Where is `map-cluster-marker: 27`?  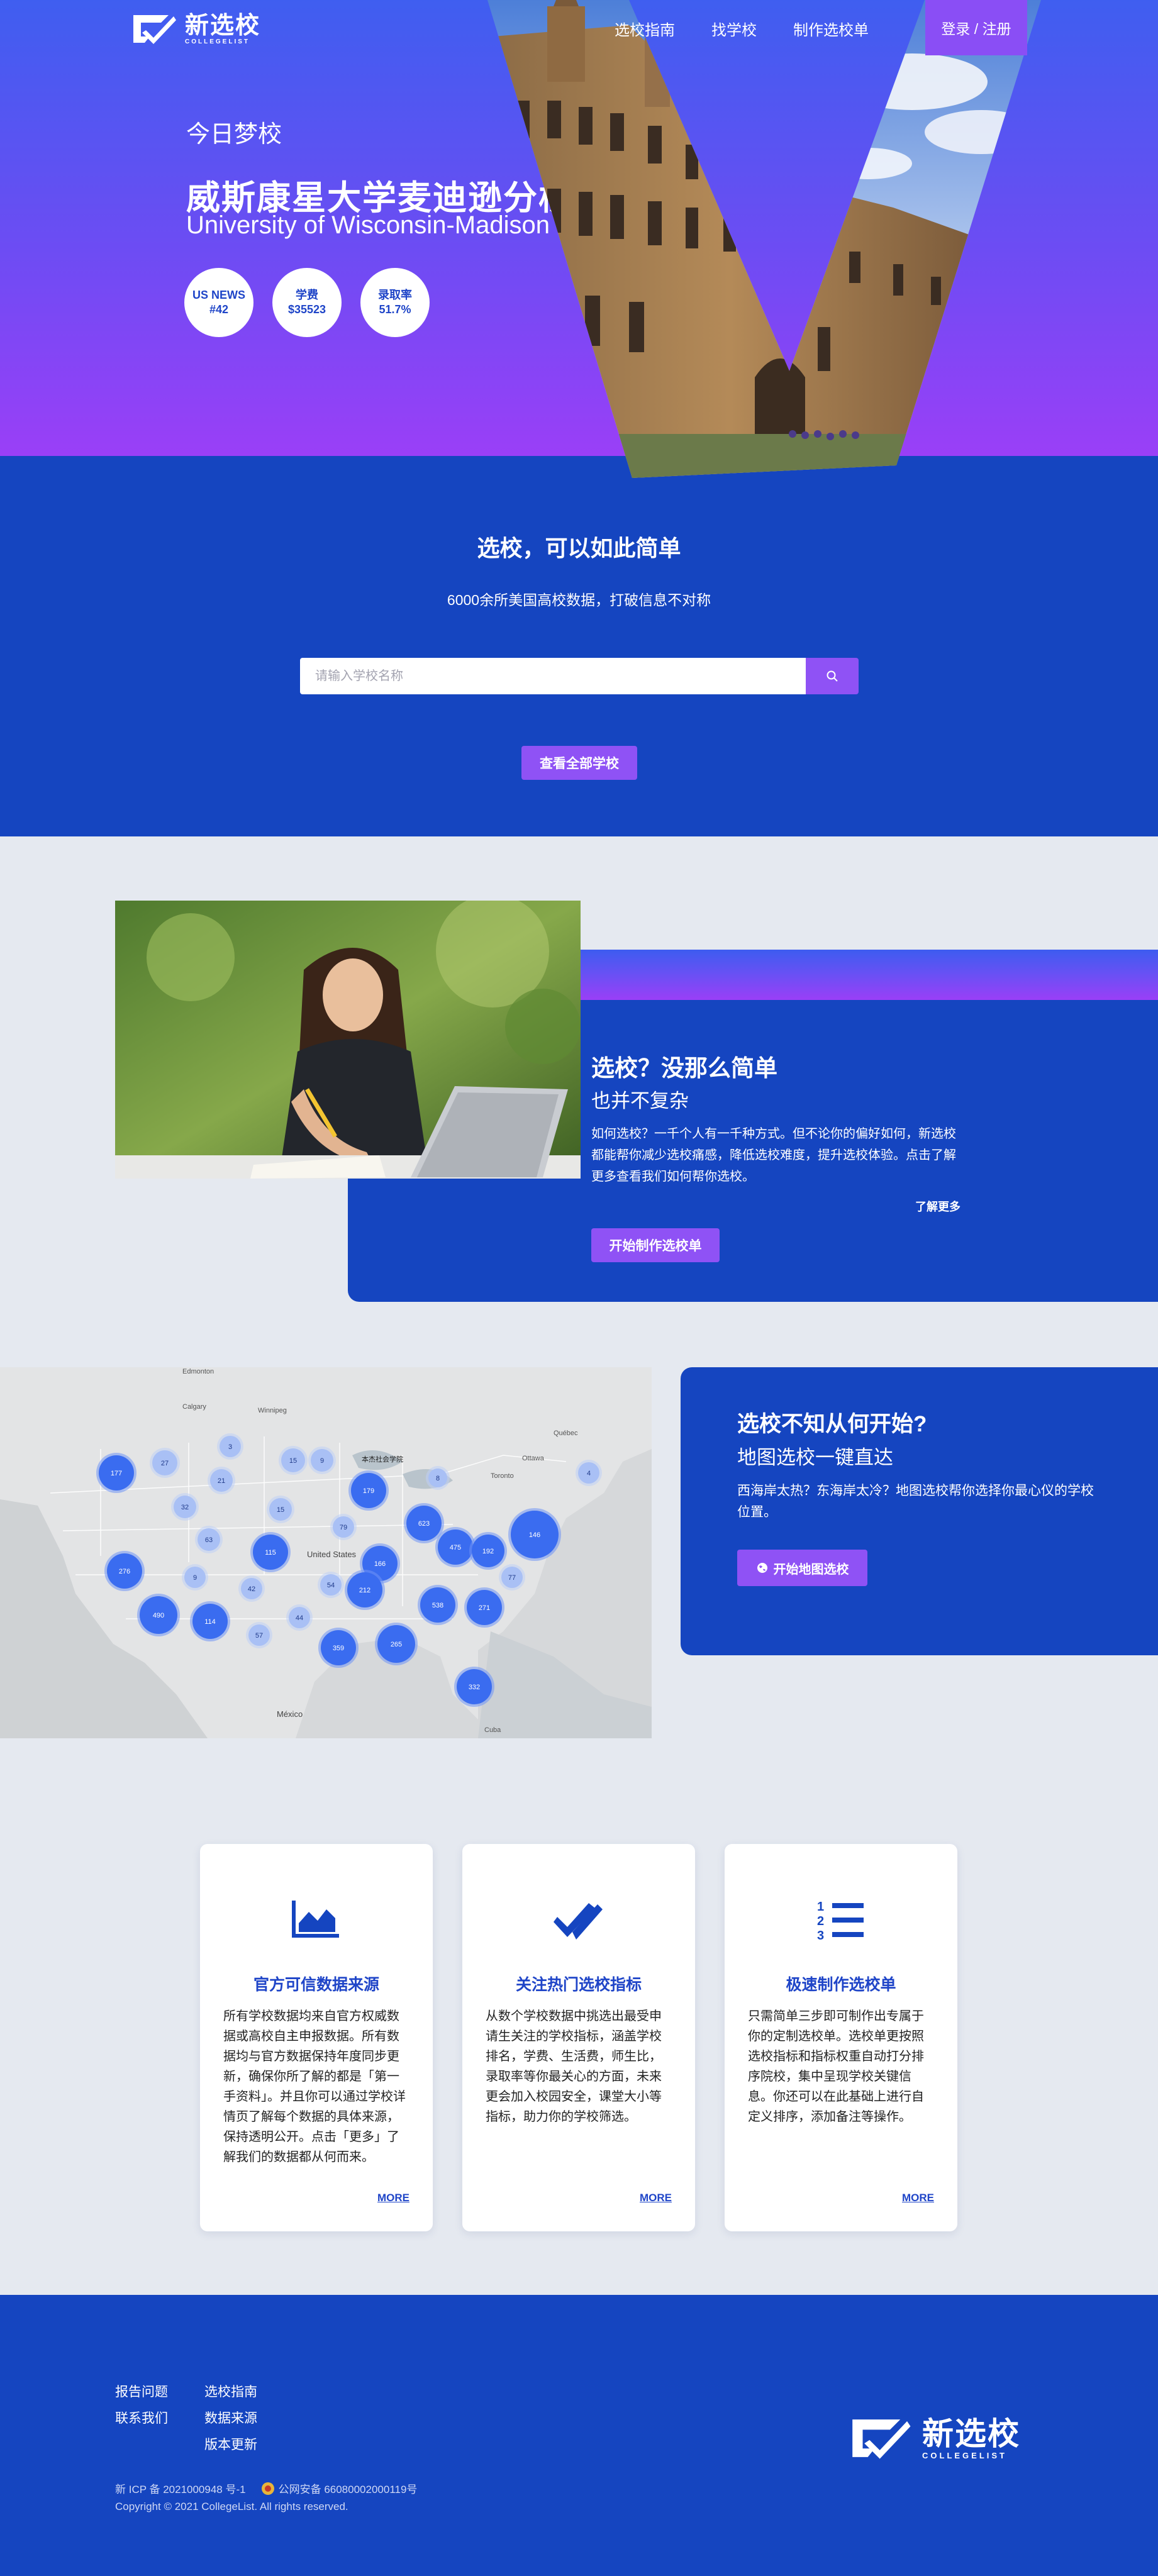
map-cluster-marker: 27 is located at coordinates (165, 1463).